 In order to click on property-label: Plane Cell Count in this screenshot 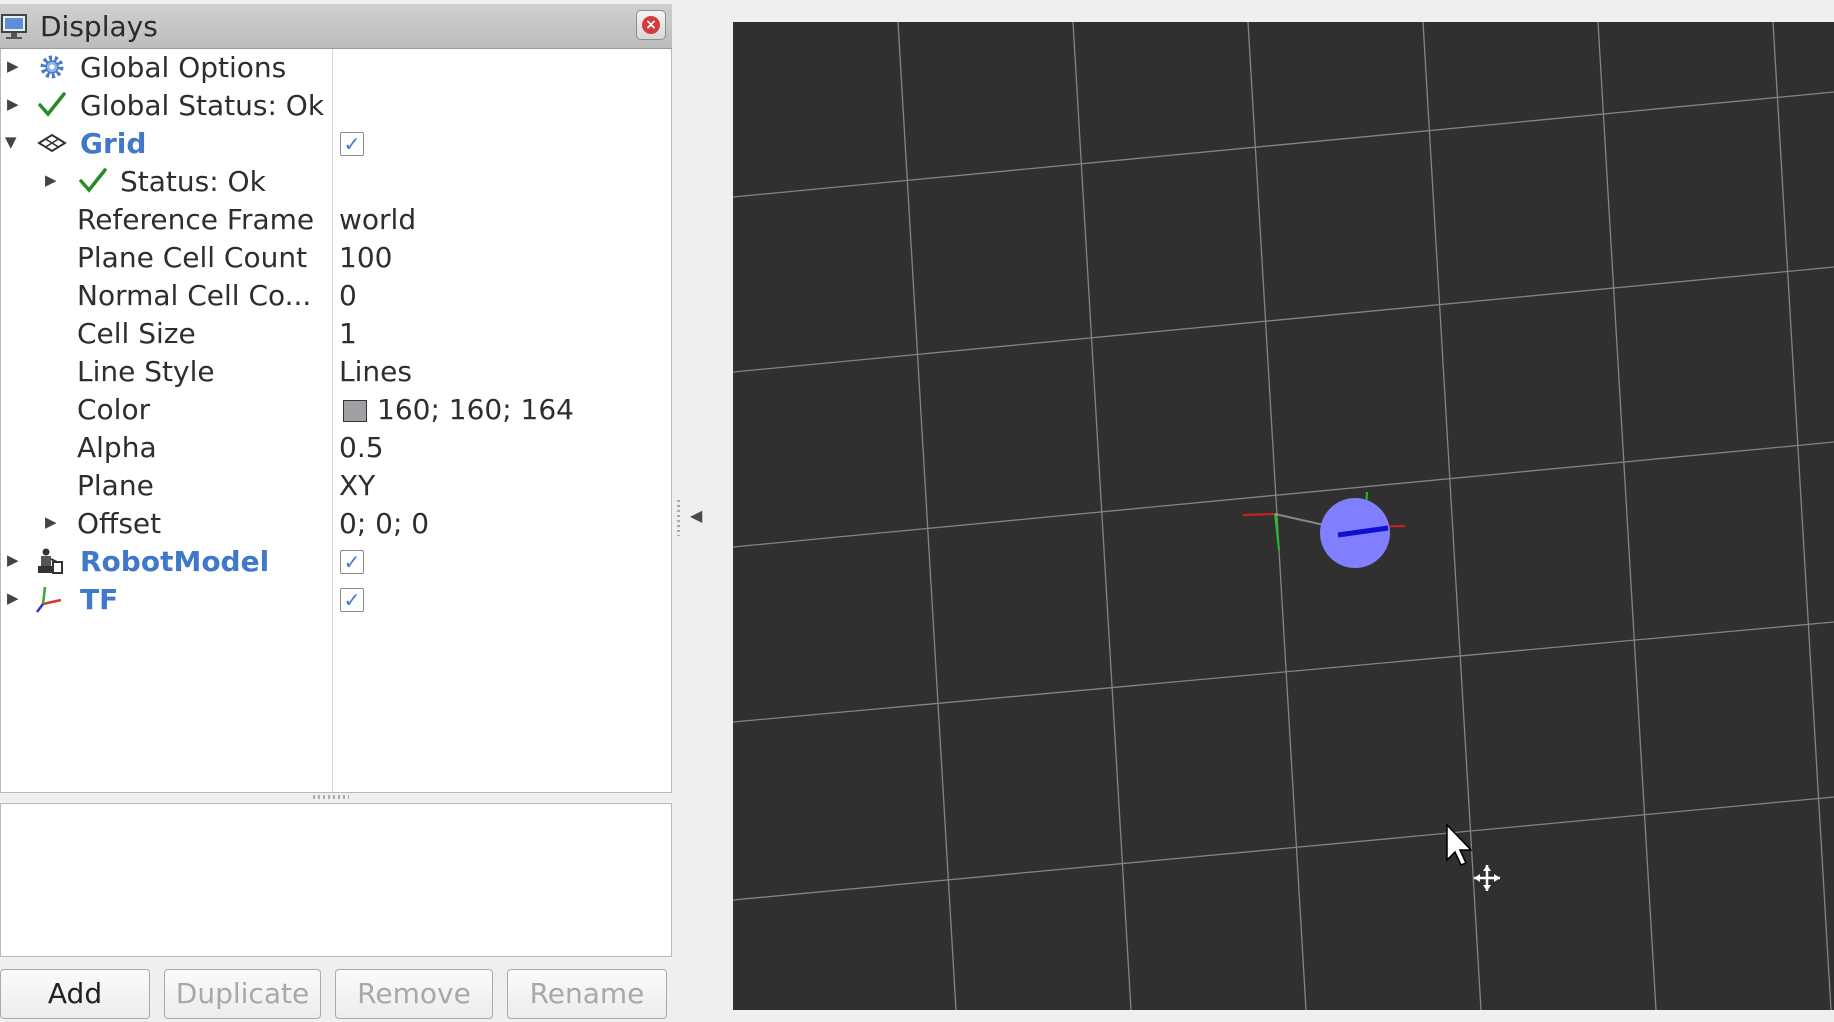, I will do `click(192, 257)`.